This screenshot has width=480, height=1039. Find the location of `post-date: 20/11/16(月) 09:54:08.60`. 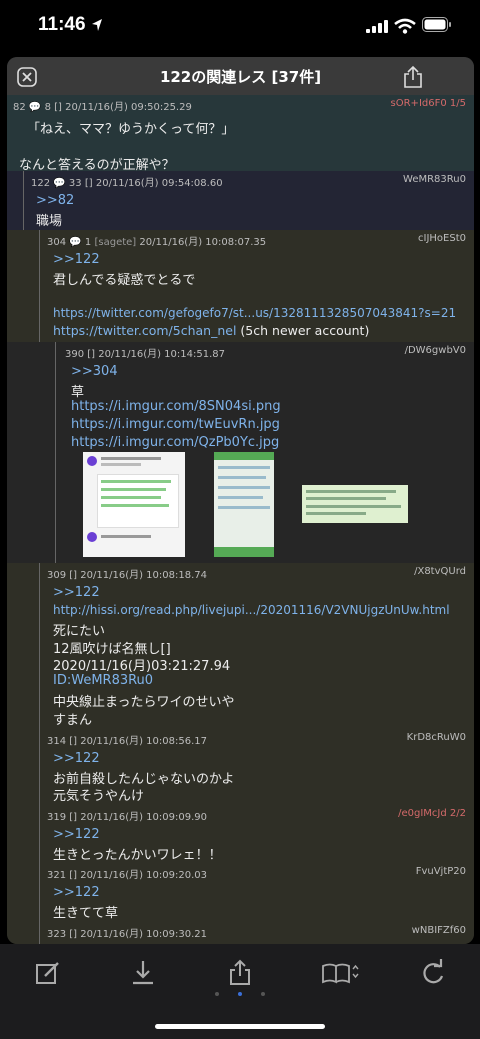

post-date: 20/11/16(月) 09:54:08.60 is located at coordinates (159, 183).